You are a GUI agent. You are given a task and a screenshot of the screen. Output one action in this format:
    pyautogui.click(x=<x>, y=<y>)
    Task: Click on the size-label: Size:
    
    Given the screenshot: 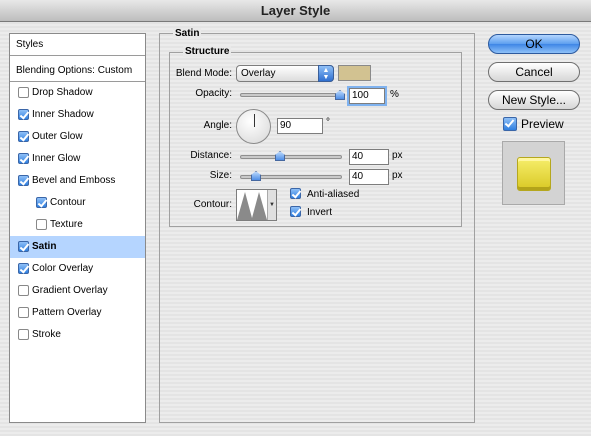 What is the action you would take?
    pyautogui.click(x=220, y=175)
    